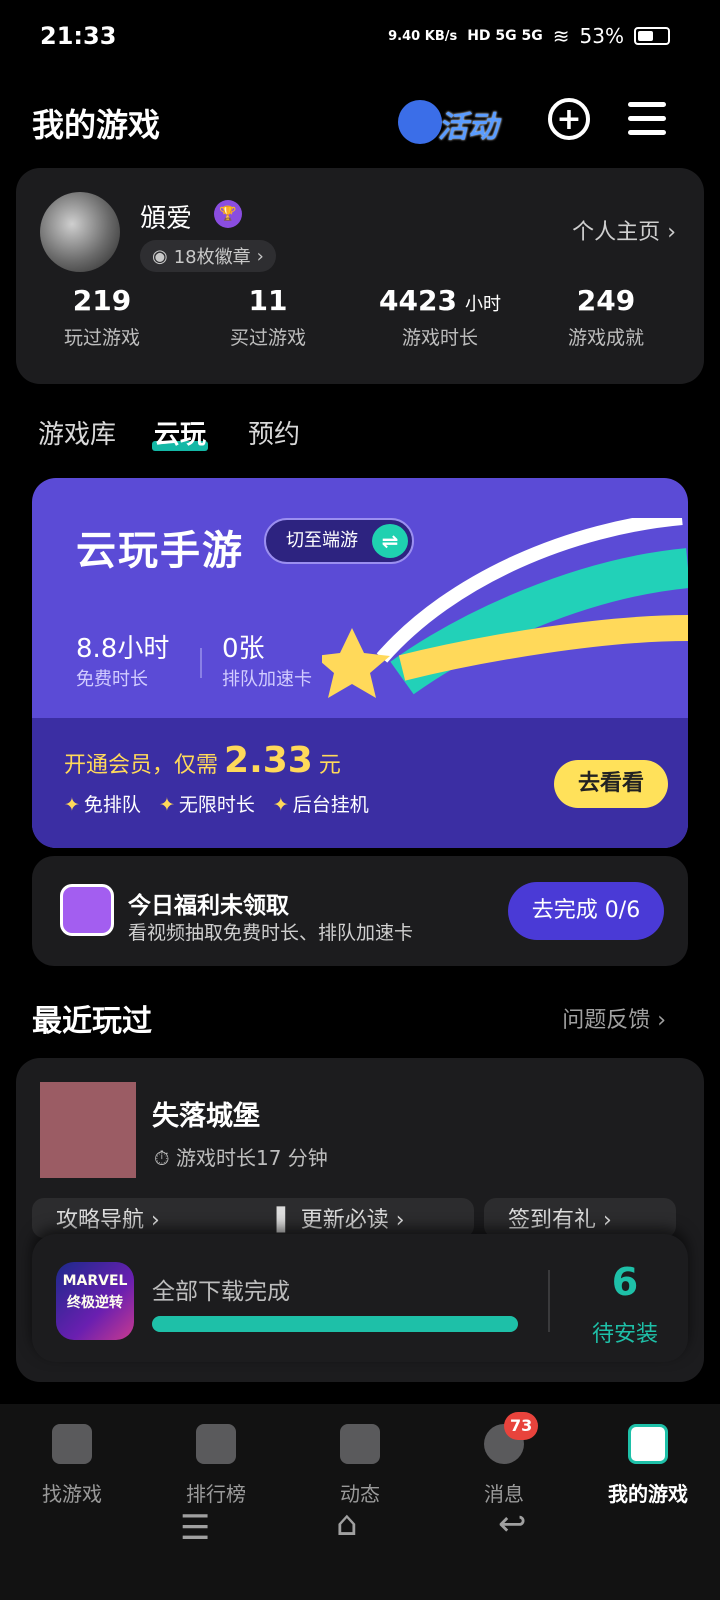  I want to click on switch-label: 切至端游, so click(322, 540).